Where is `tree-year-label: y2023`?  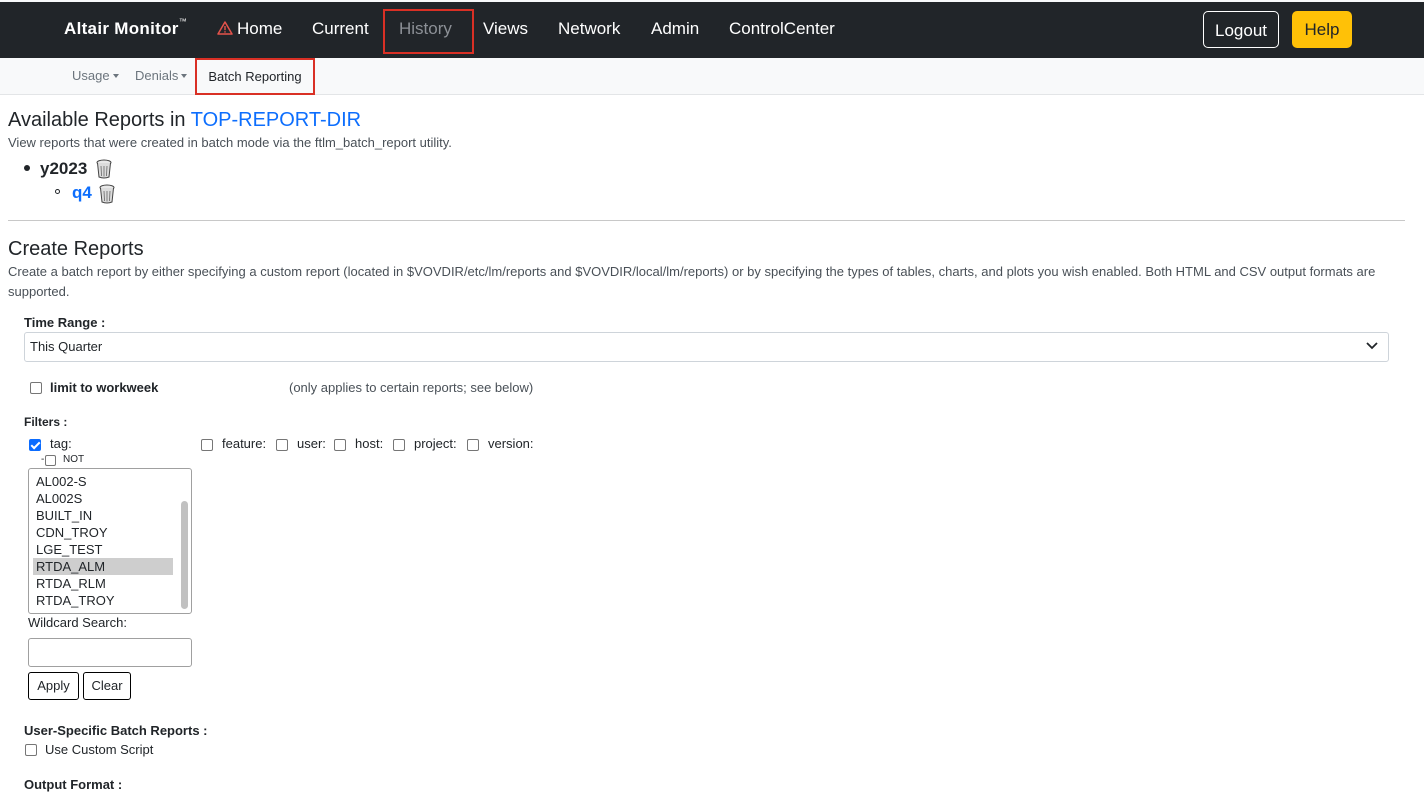
tree-year-label: y2023 is located at coordinates (64, 168).